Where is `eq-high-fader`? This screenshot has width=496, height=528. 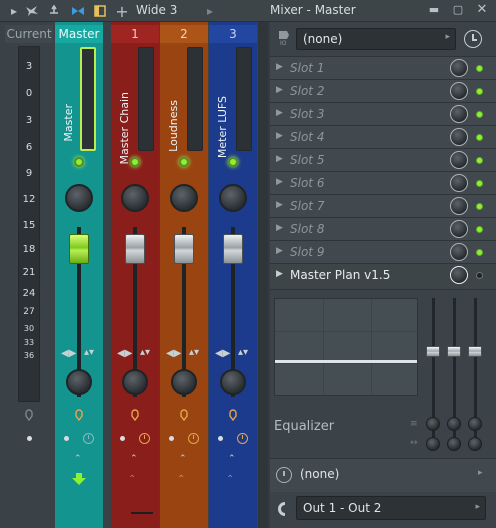
eq-high-fader is located at coordinates (475, 351).